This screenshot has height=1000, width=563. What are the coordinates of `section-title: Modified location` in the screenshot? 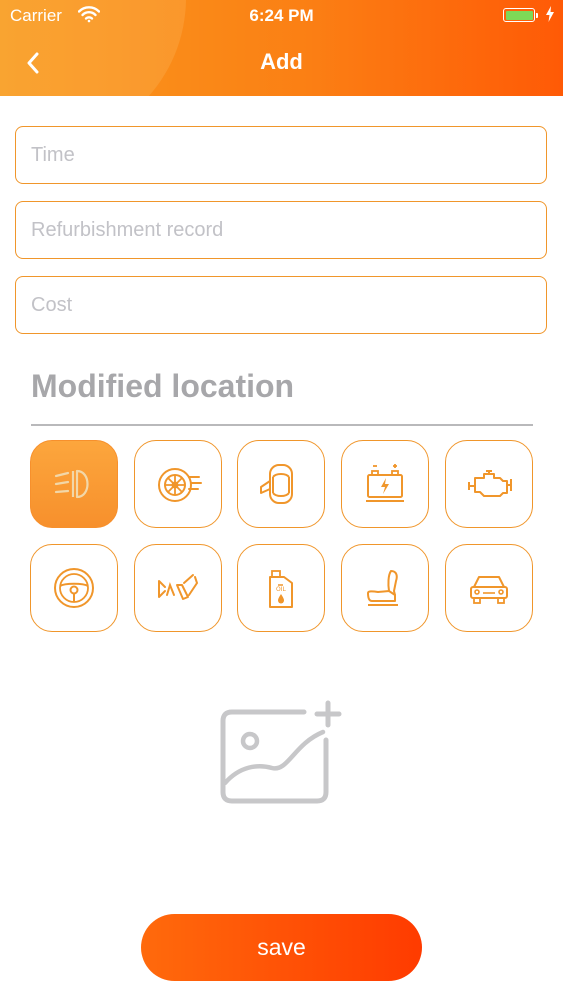 It's located at (163, 386).